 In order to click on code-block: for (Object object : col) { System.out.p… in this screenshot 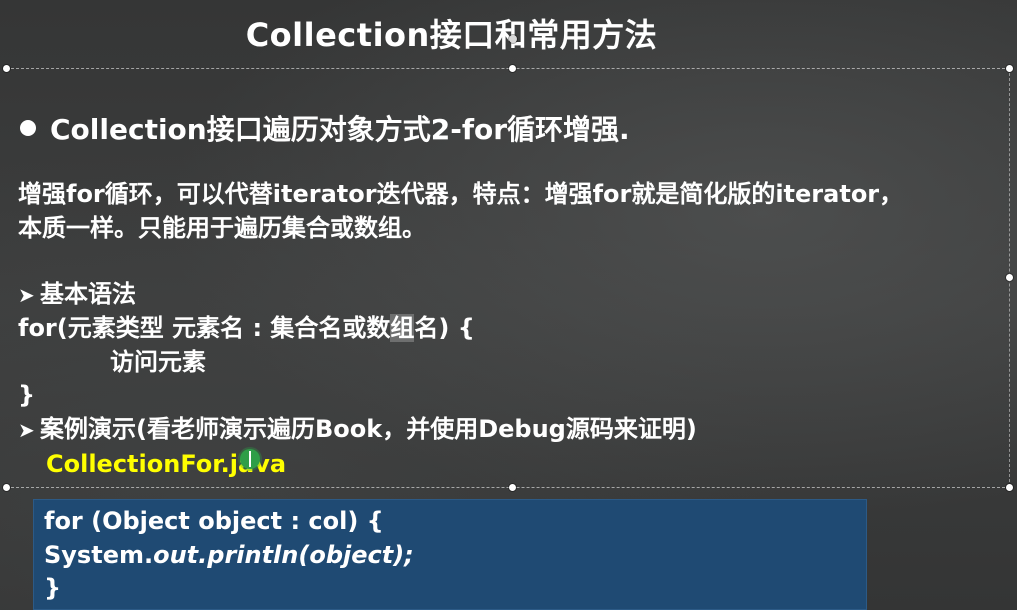, I will do `click(450, 554)`.